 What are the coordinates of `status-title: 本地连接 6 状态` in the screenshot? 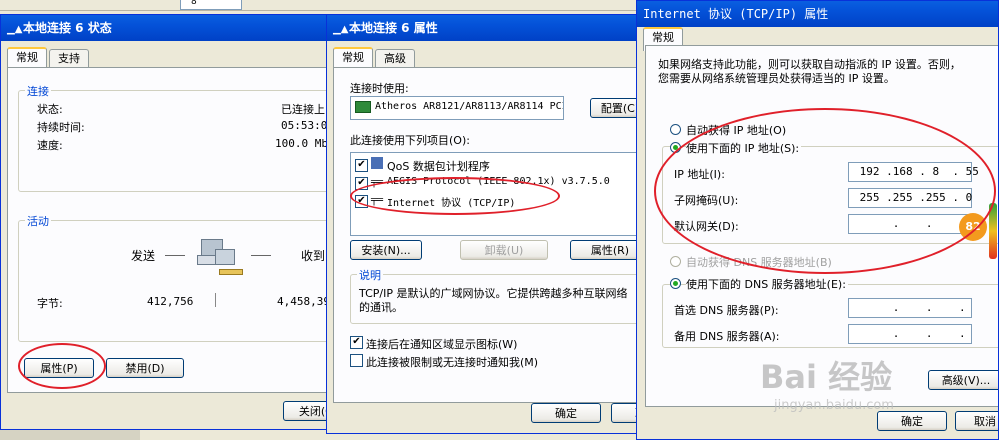 It's located at (67, 28).